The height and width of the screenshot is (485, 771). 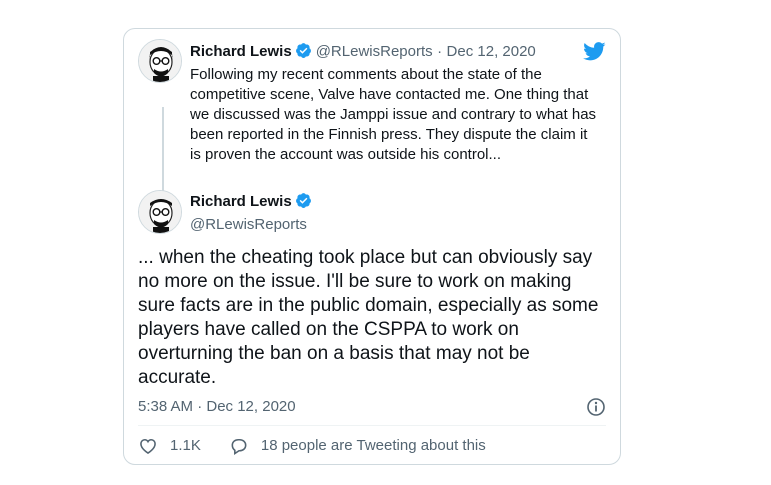 I want to click on thread-connector-line, so click(x=163, y=153).